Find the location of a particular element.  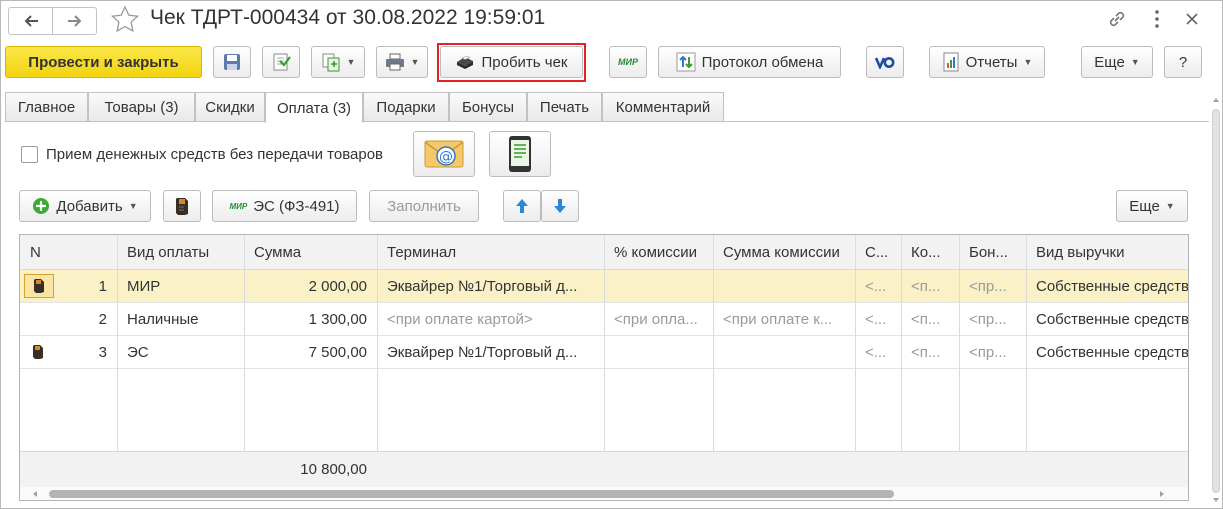

print-receipt-label: Пробить чек is located at coordinates (524, 62).